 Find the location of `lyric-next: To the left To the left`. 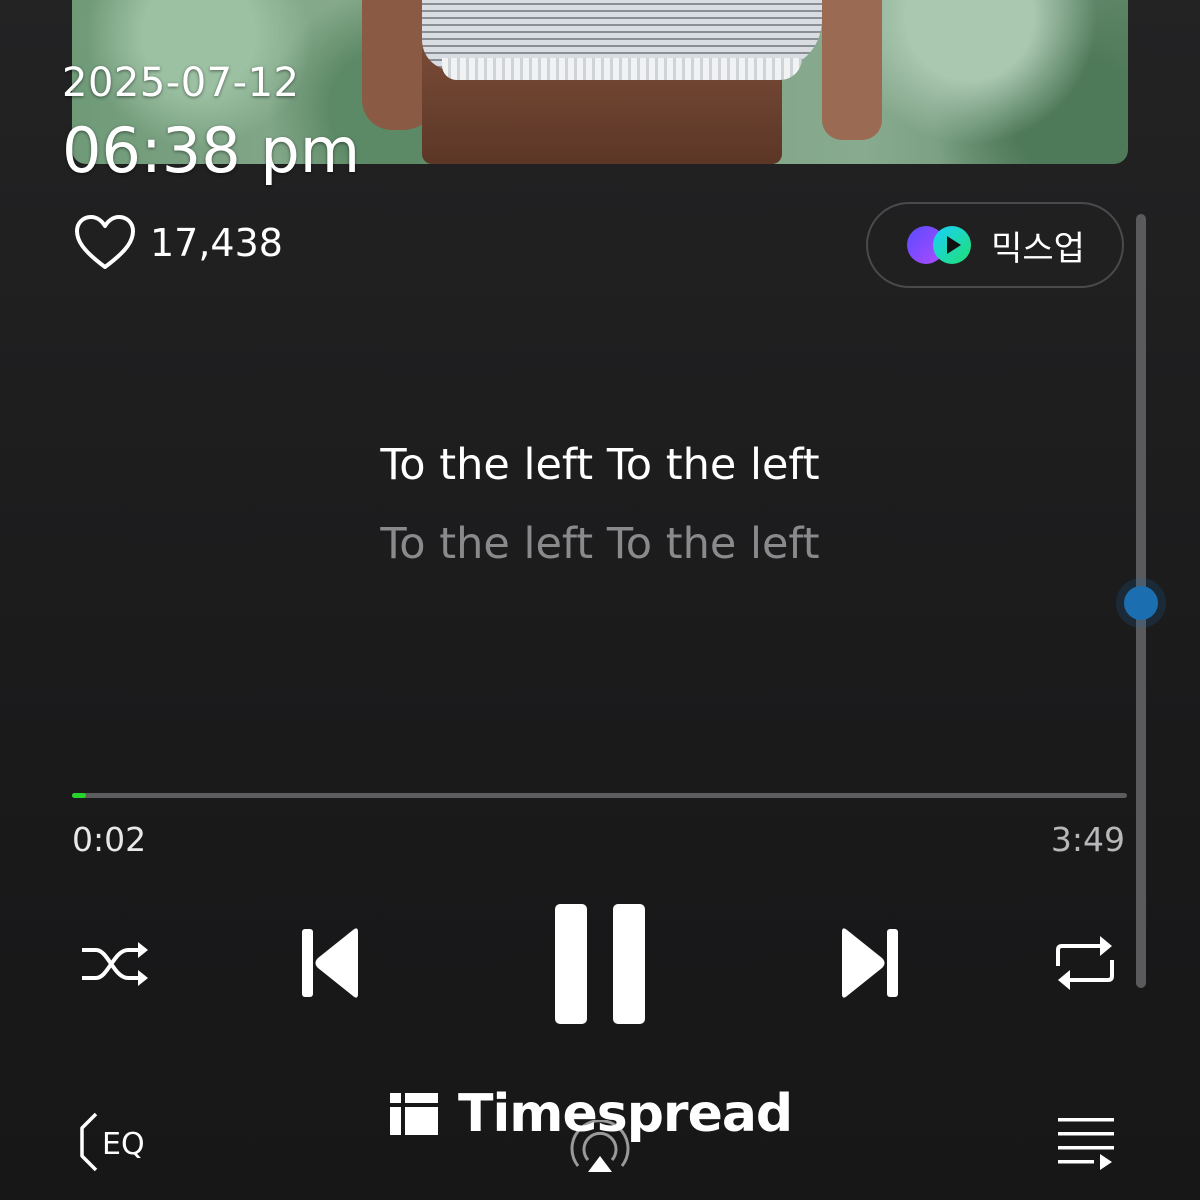

lyric-next: To the left To the left is located at coordinates (600, 544).